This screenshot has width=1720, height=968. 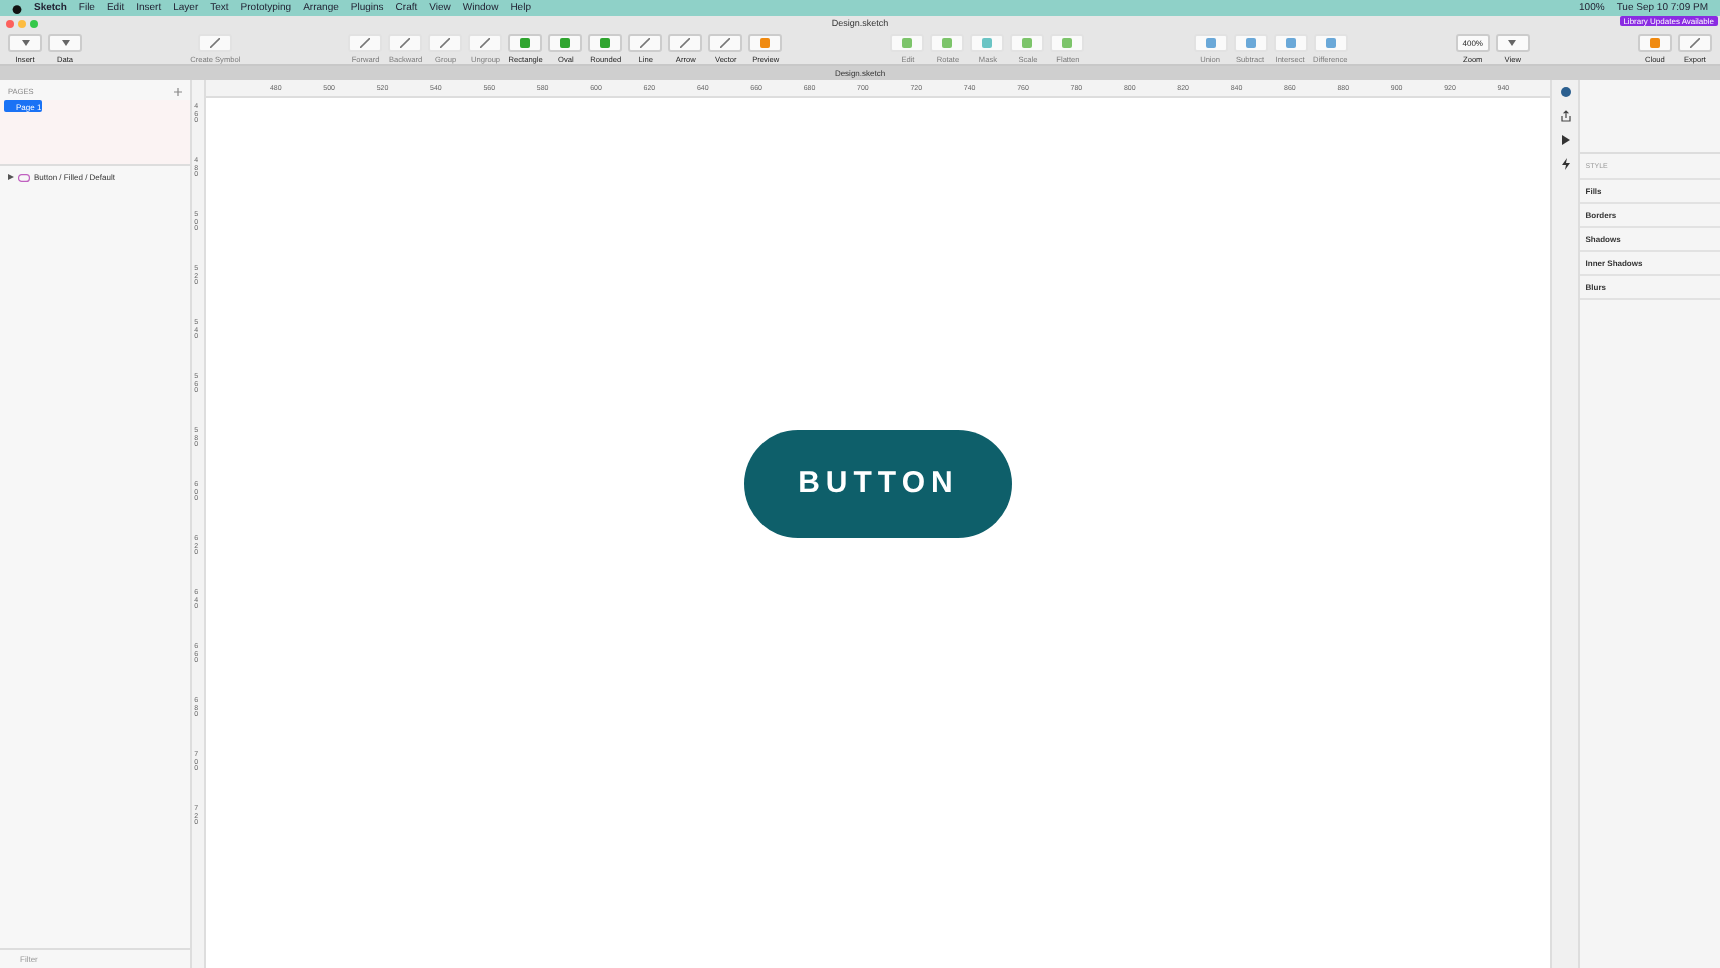 What do you see at coordinates (24, 177) in the screenshot?
I see `symbol-icon` at bounding box center [24, 177].